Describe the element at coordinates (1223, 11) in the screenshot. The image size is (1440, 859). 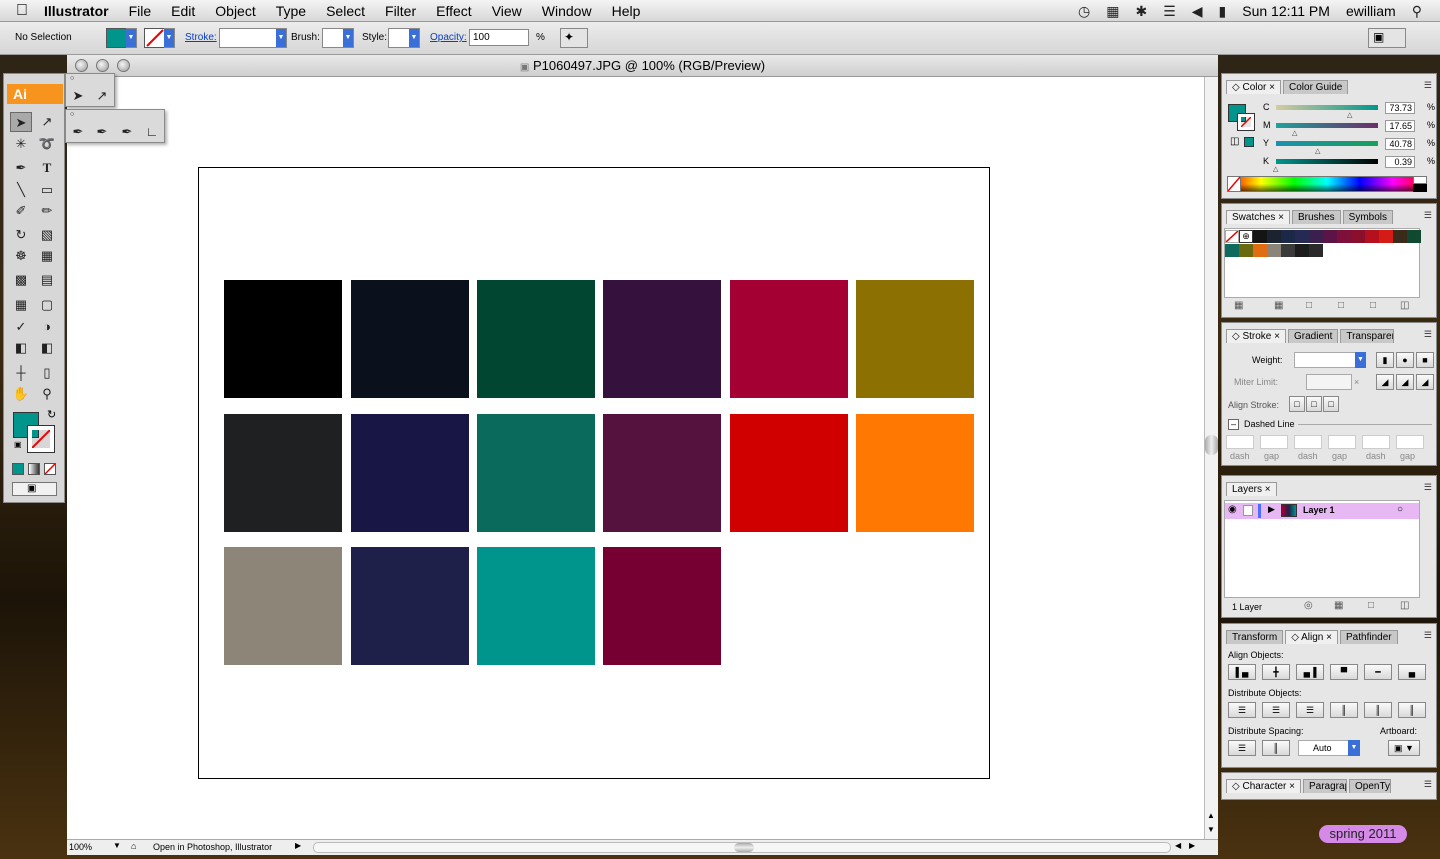
I see `battery-icon: ▮` at that location.